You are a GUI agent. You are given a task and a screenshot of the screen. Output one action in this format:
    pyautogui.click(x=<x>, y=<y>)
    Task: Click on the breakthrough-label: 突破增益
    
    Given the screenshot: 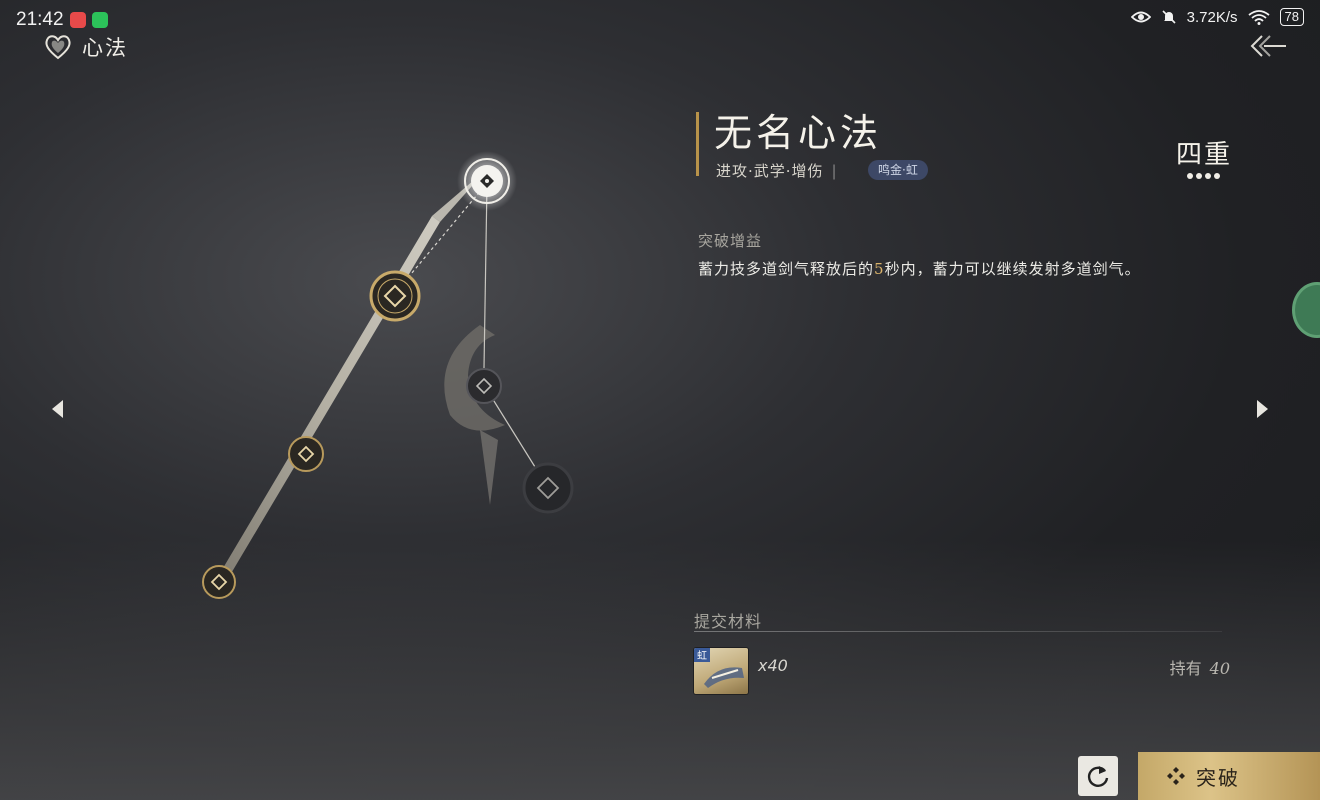 What is the action you would take?
    pyautogui.click(x=730, y=241)
    